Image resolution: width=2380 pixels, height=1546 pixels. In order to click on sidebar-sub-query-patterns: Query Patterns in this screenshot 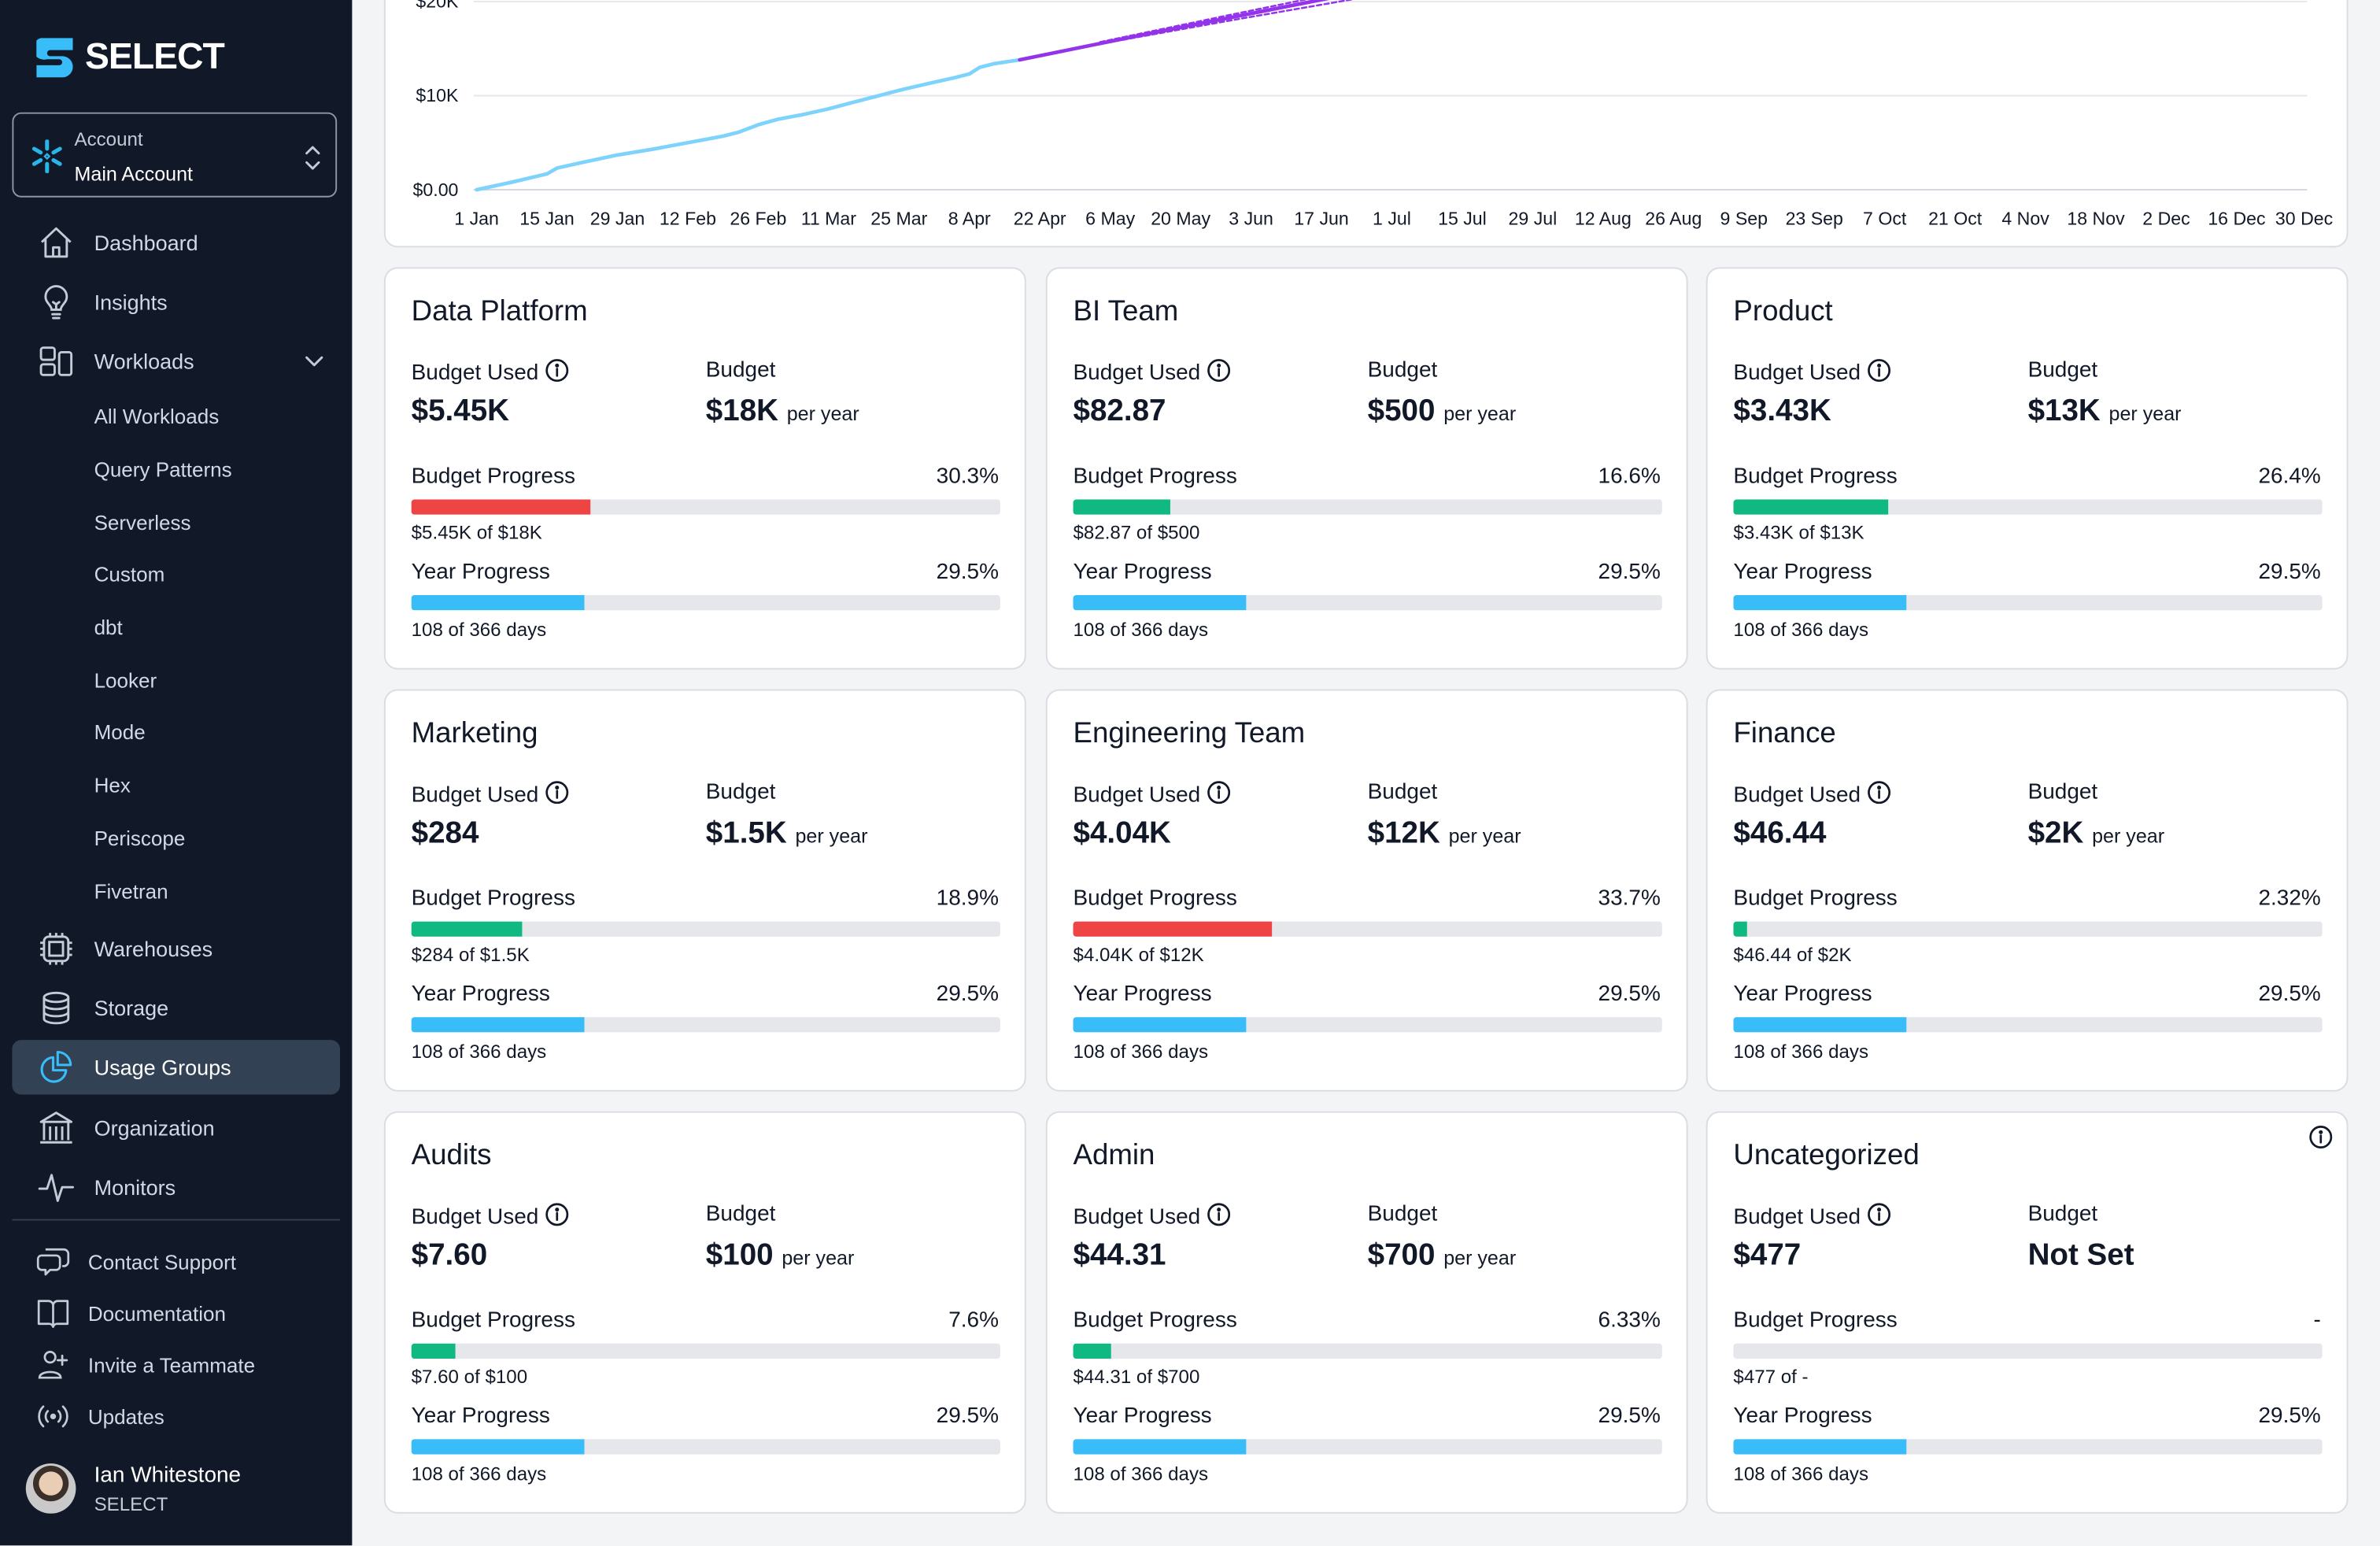, I will do `click(163, 469)`.